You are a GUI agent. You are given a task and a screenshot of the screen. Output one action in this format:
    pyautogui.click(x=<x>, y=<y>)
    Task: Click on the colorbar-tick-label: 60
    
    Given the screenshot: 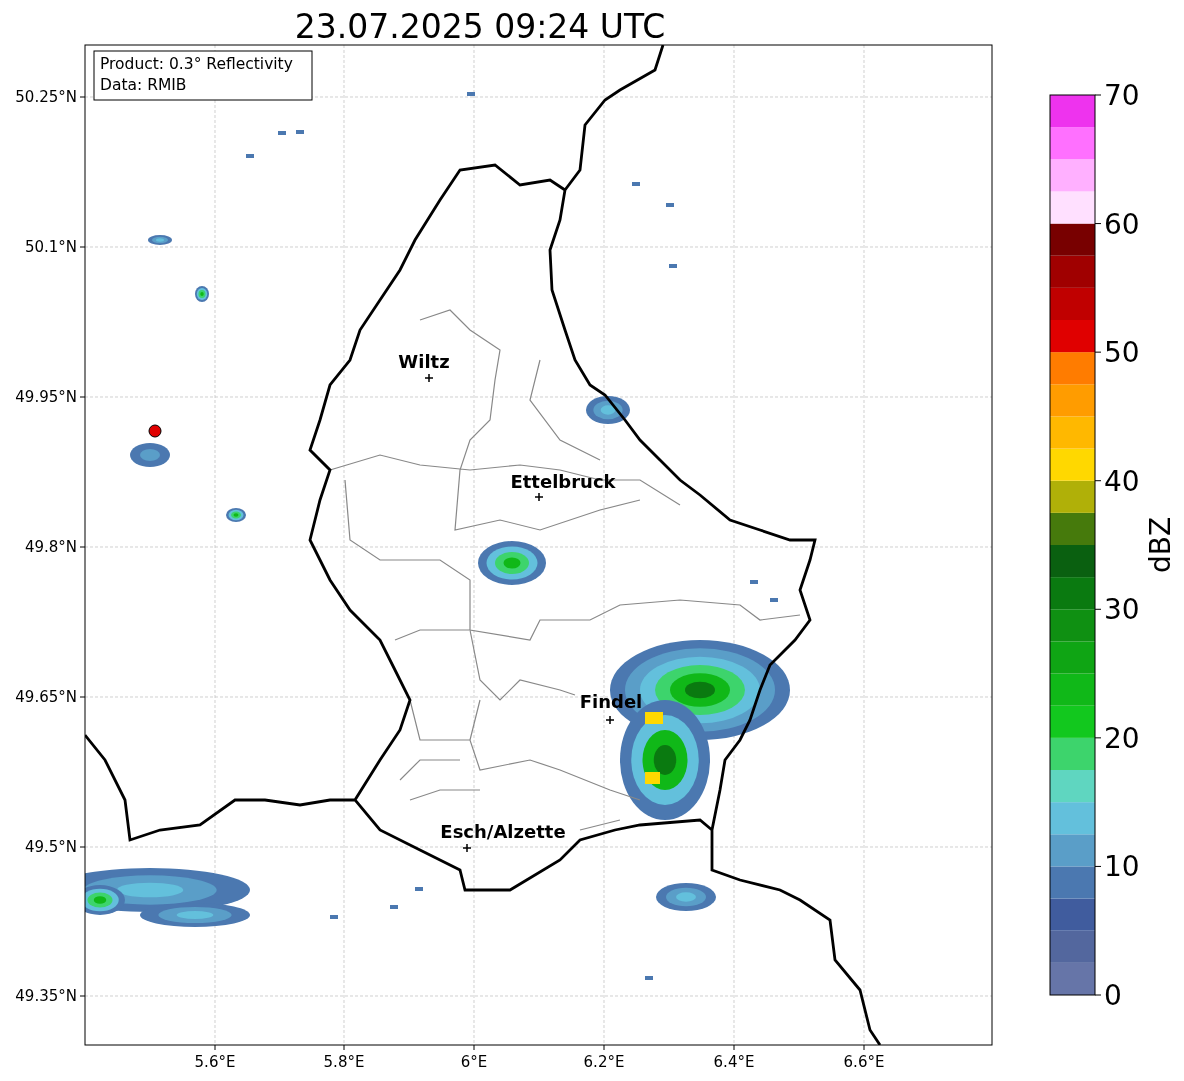 What is the action you would take?
    pyautogui.click(x=1122, y=224)
    